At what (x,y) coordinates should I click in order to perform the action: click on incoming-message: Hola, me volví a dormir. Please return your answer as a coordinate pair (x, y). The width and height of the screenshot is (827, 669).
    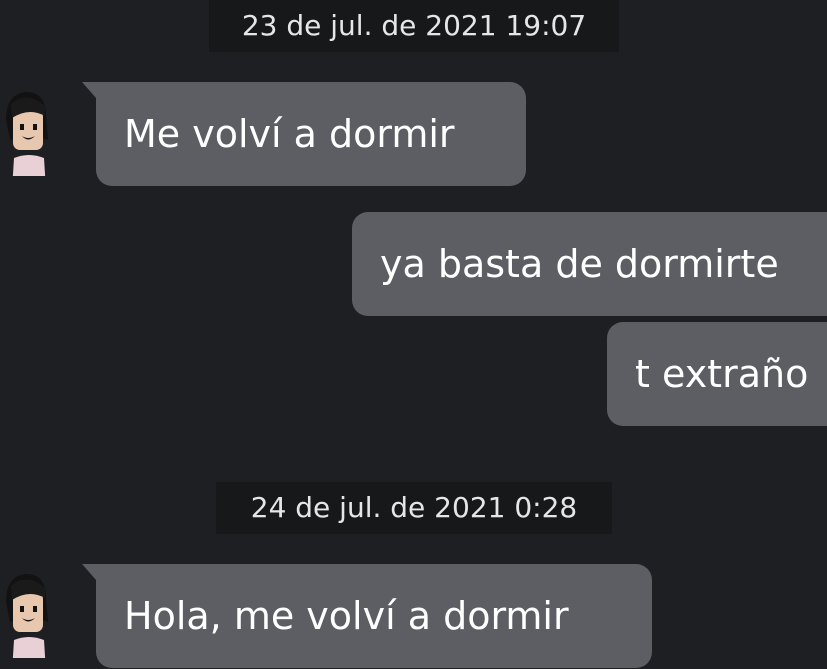
    Looking at the image, I should click on (367, 616).